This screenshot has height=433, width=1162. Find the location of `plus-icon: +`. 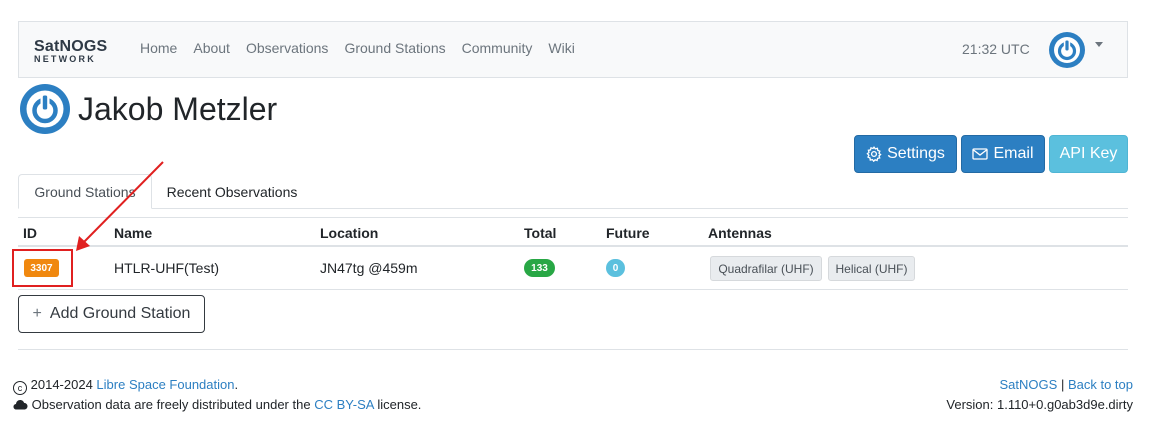

plus-icon: + is located at coordinates (37, 313).